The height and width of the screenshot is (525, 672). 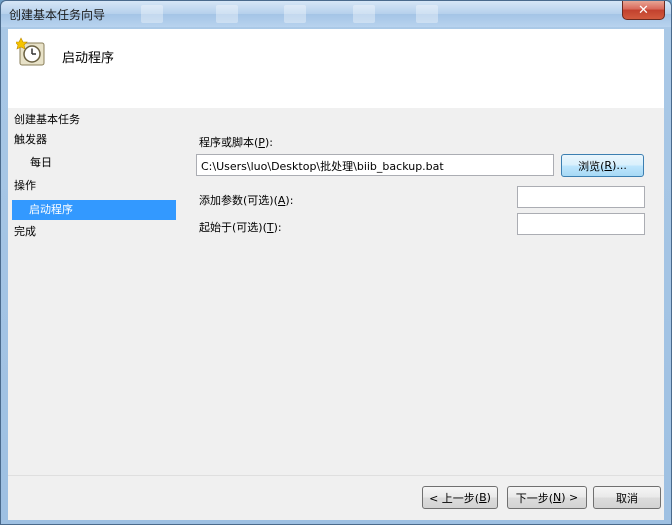 I want to click on wizard-header: 启动程序, so click(x=336, y=68).